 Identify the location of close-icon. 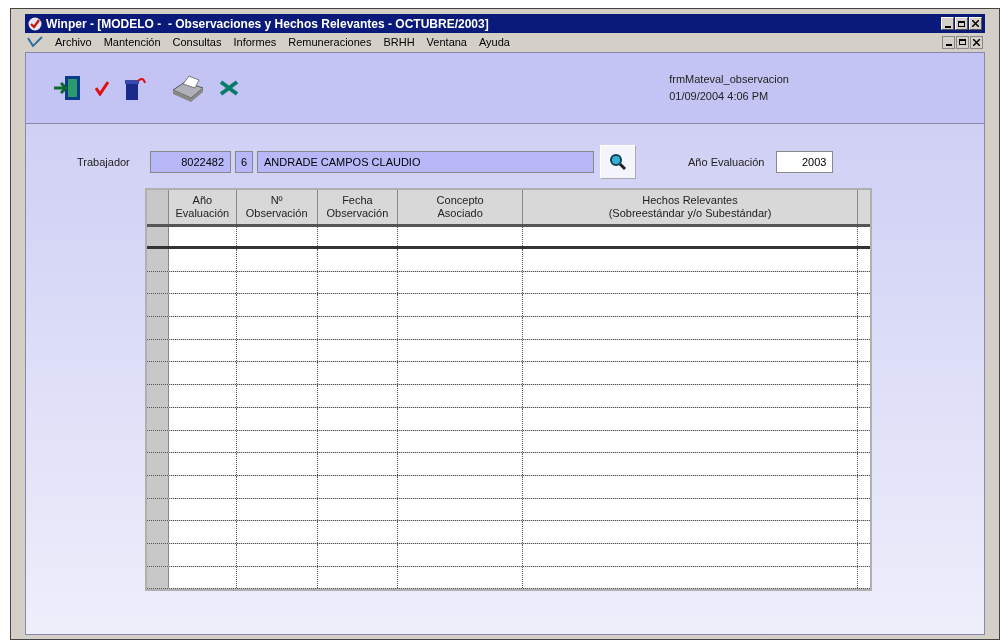
(976, 42).